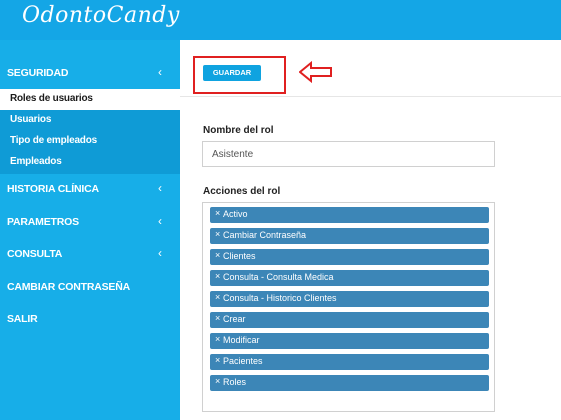 Image resolution: width=561 pixels, height=420 pixels. What do you see at coordinates (349, 320) in the screenshot?
I see `action-chip: × Crear` at bounding box center [349, 320].